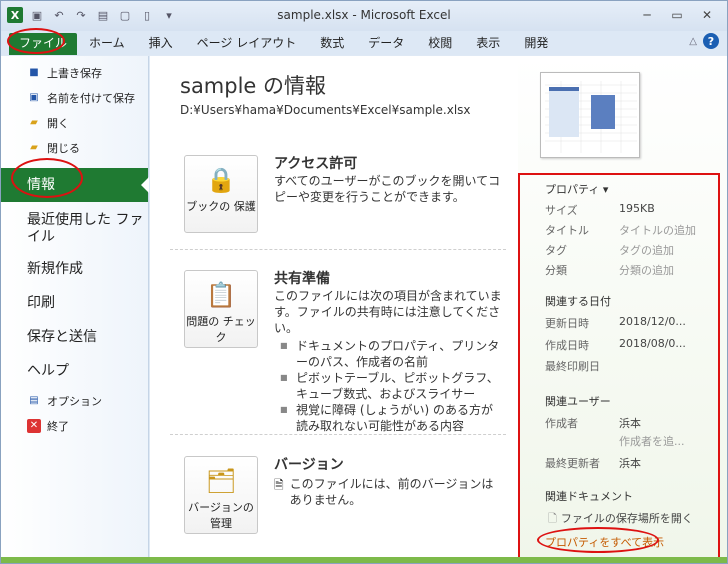 The image size is (728, 564). Describe the element at coordinates (646, 250) in the screenshot. I see `tags-field: タグの追加` at that location.